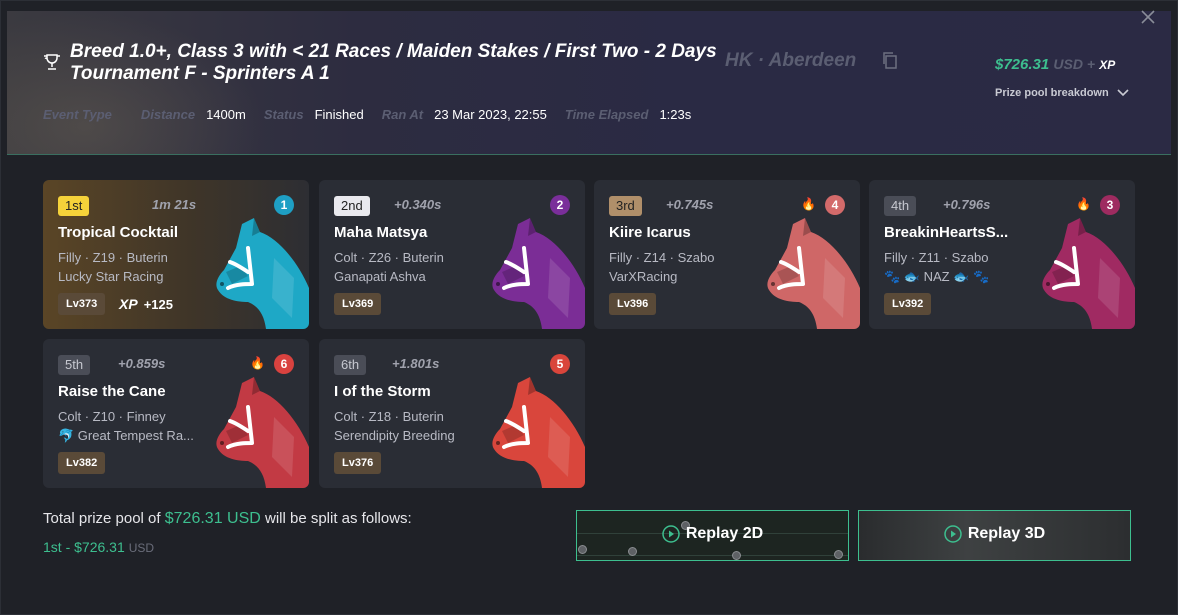  I want to click on breakdown-label: Prize pool breakdown, so click(1052, 93).